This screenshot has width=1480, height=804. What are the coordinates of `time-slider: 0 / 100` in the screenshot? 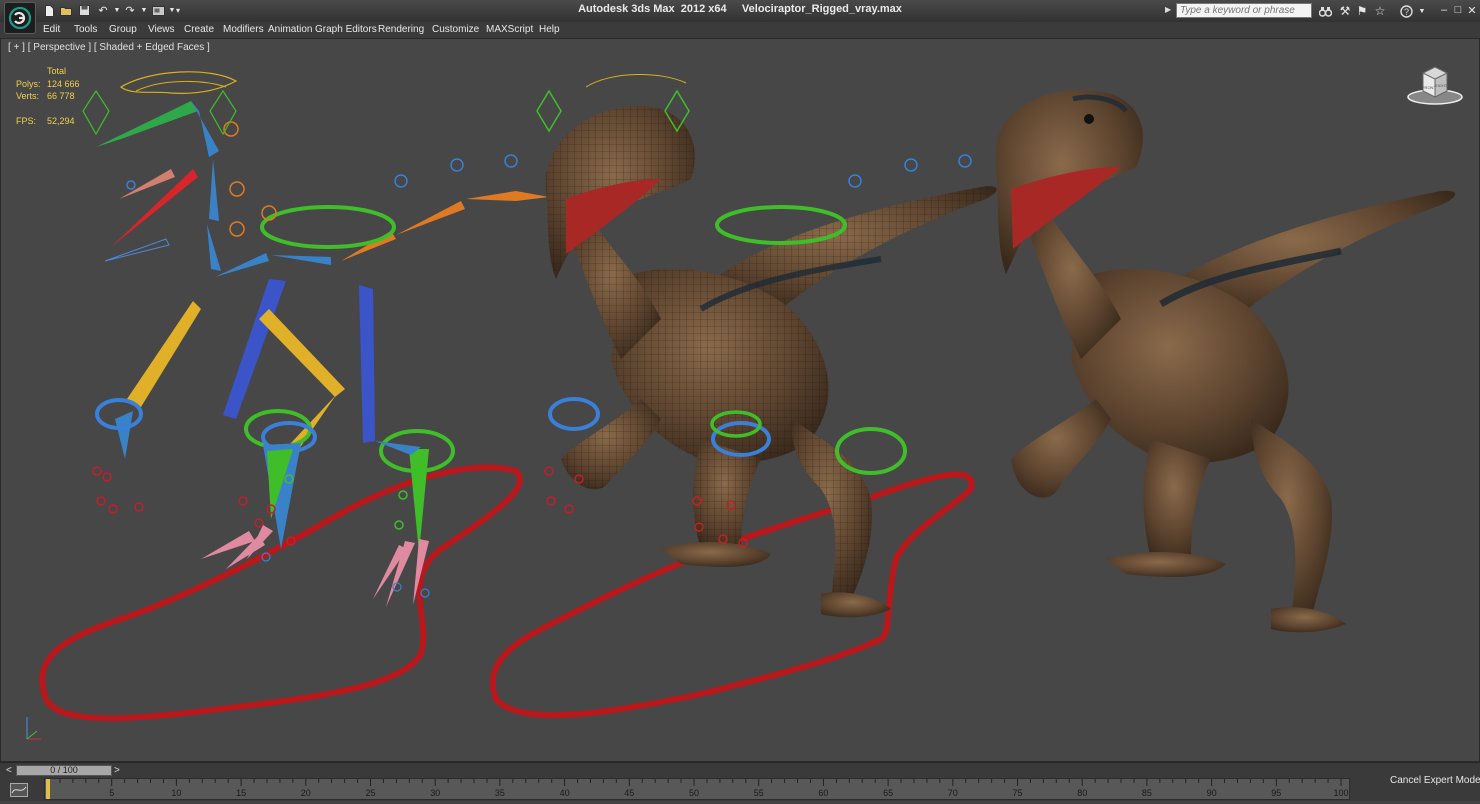 It's located at (64, 770).